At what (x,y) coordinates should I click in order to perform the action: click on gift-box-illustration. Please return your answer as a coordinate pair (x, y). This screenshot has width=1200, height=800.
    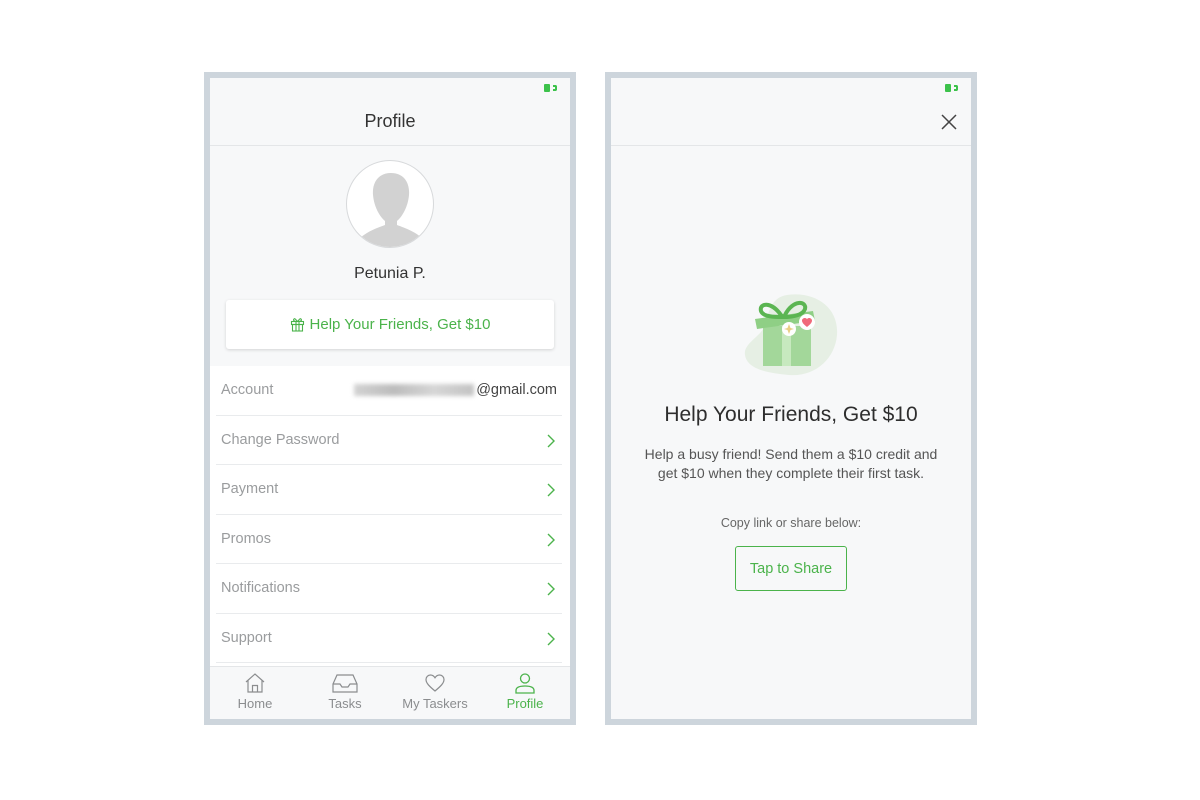
    Looking at the image, I should click on (791, 335).